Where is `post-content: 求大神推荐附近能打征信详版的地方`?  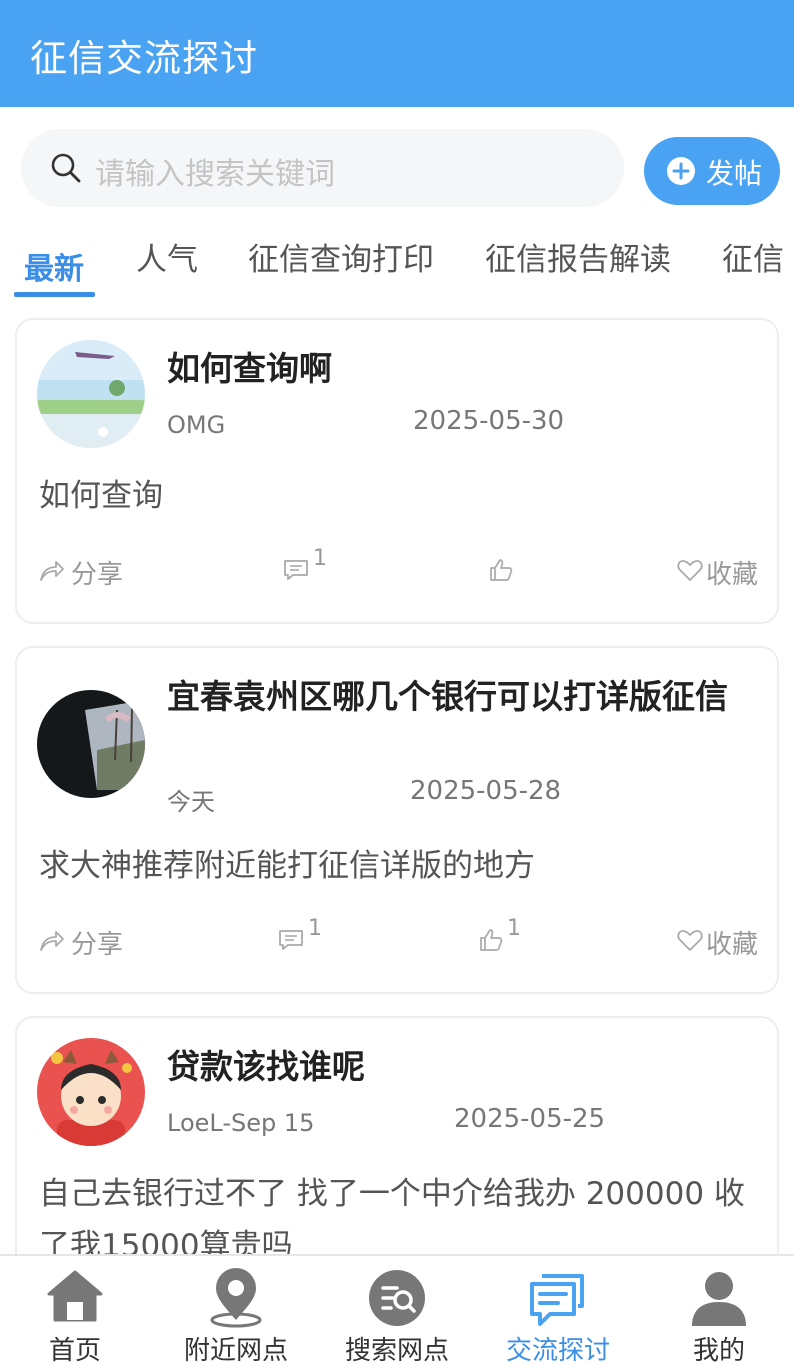
post-content: 求大神推荐附近能打征信详版的地方 is located at coordinates (399, 866).